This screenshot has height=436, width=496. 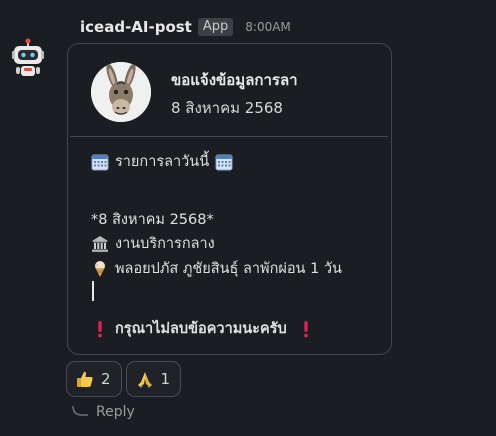 I want to click on reply-label: Reply, so click(x=115, y=412).